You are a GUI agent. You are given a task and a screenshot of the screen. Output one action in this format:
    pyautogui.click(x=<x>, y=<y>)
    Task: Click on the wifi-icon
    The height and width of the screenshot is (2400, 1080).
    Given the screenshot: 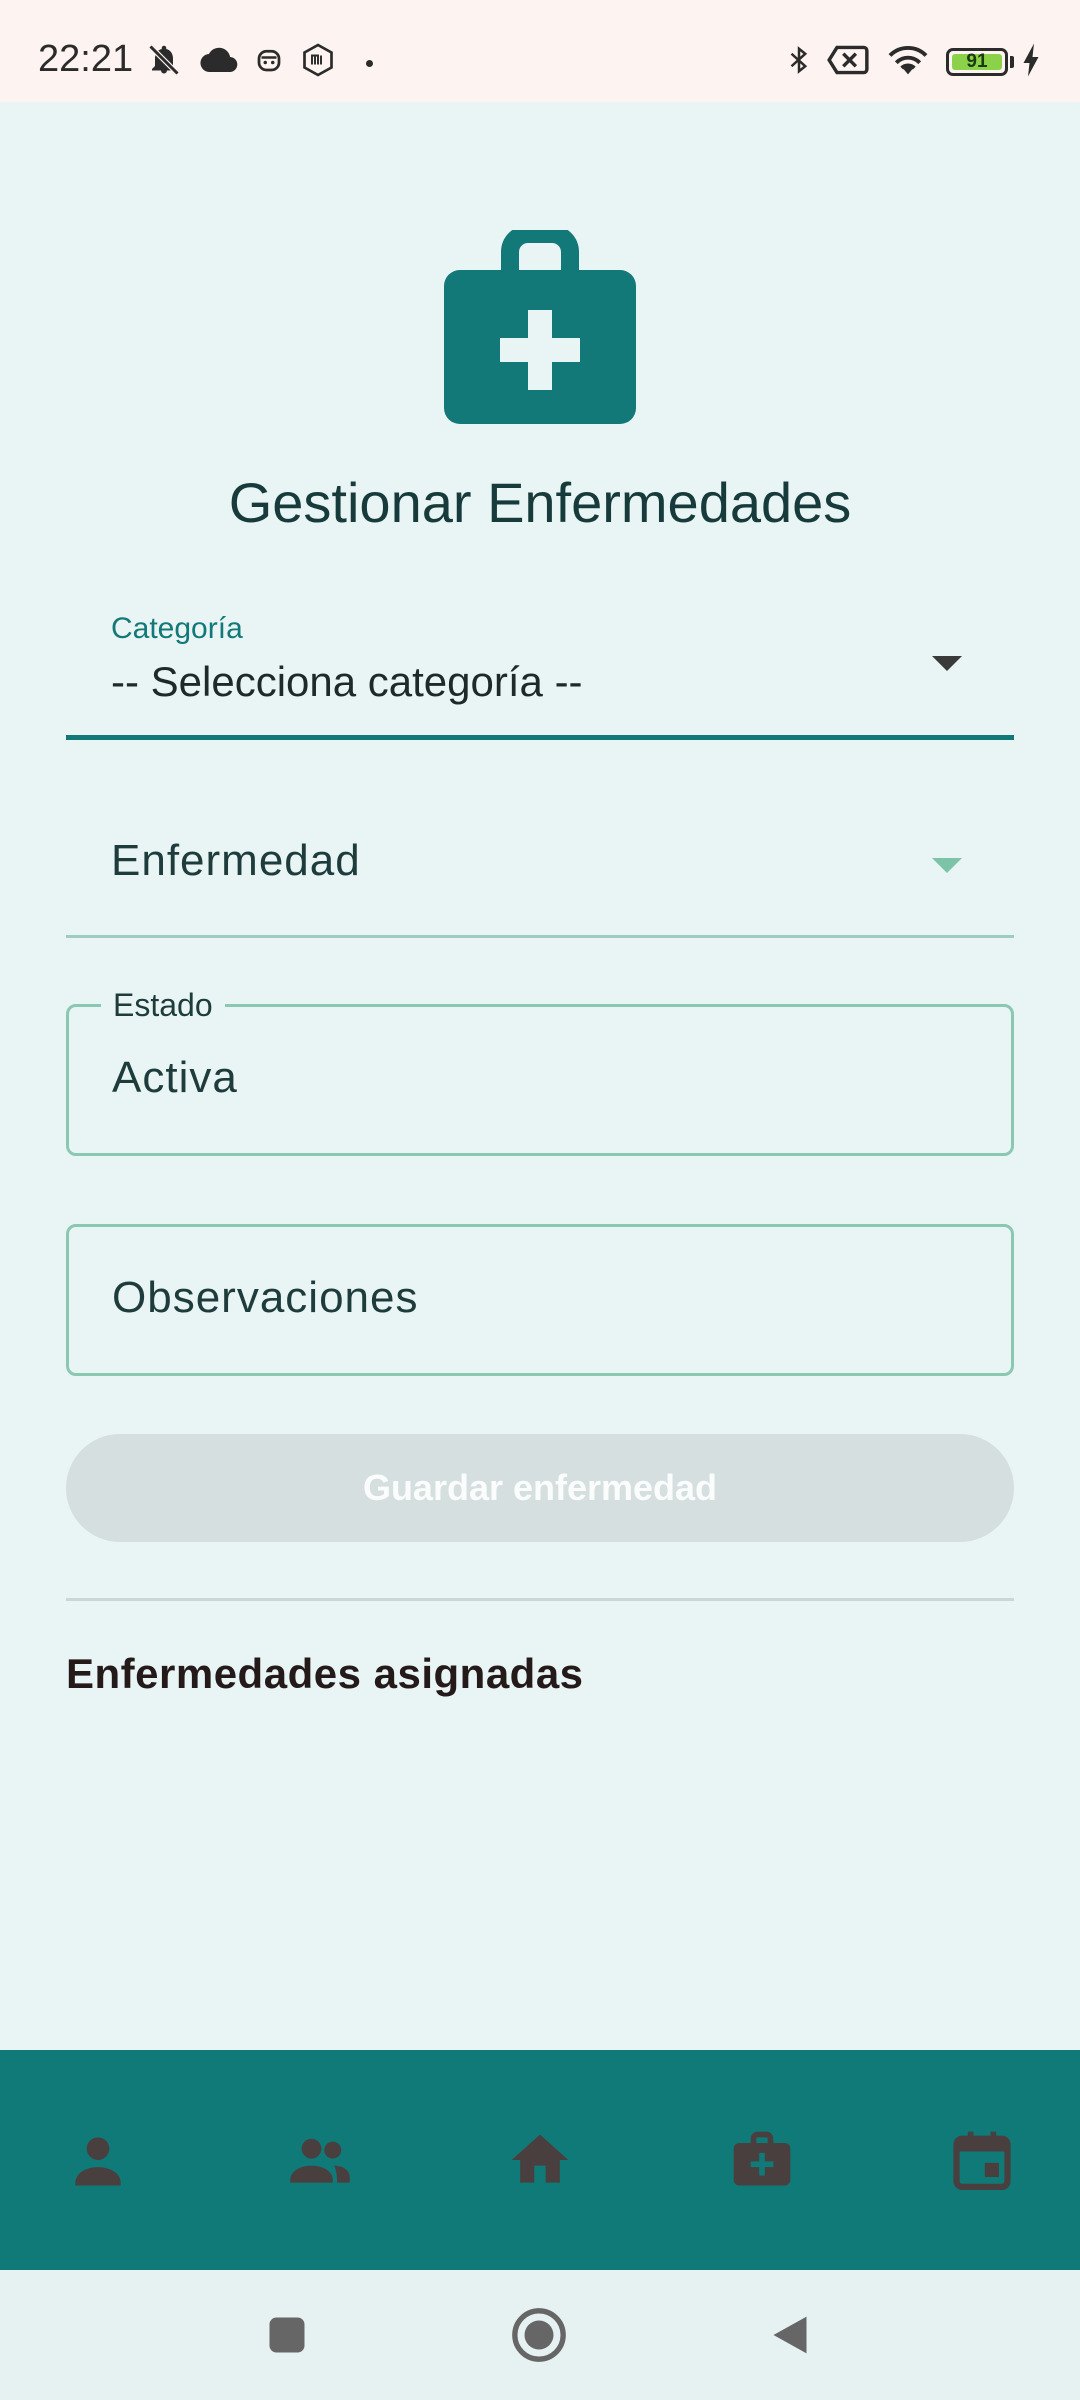 What is the action you would take?
    pyautogui.click(x=908, y=60)
    